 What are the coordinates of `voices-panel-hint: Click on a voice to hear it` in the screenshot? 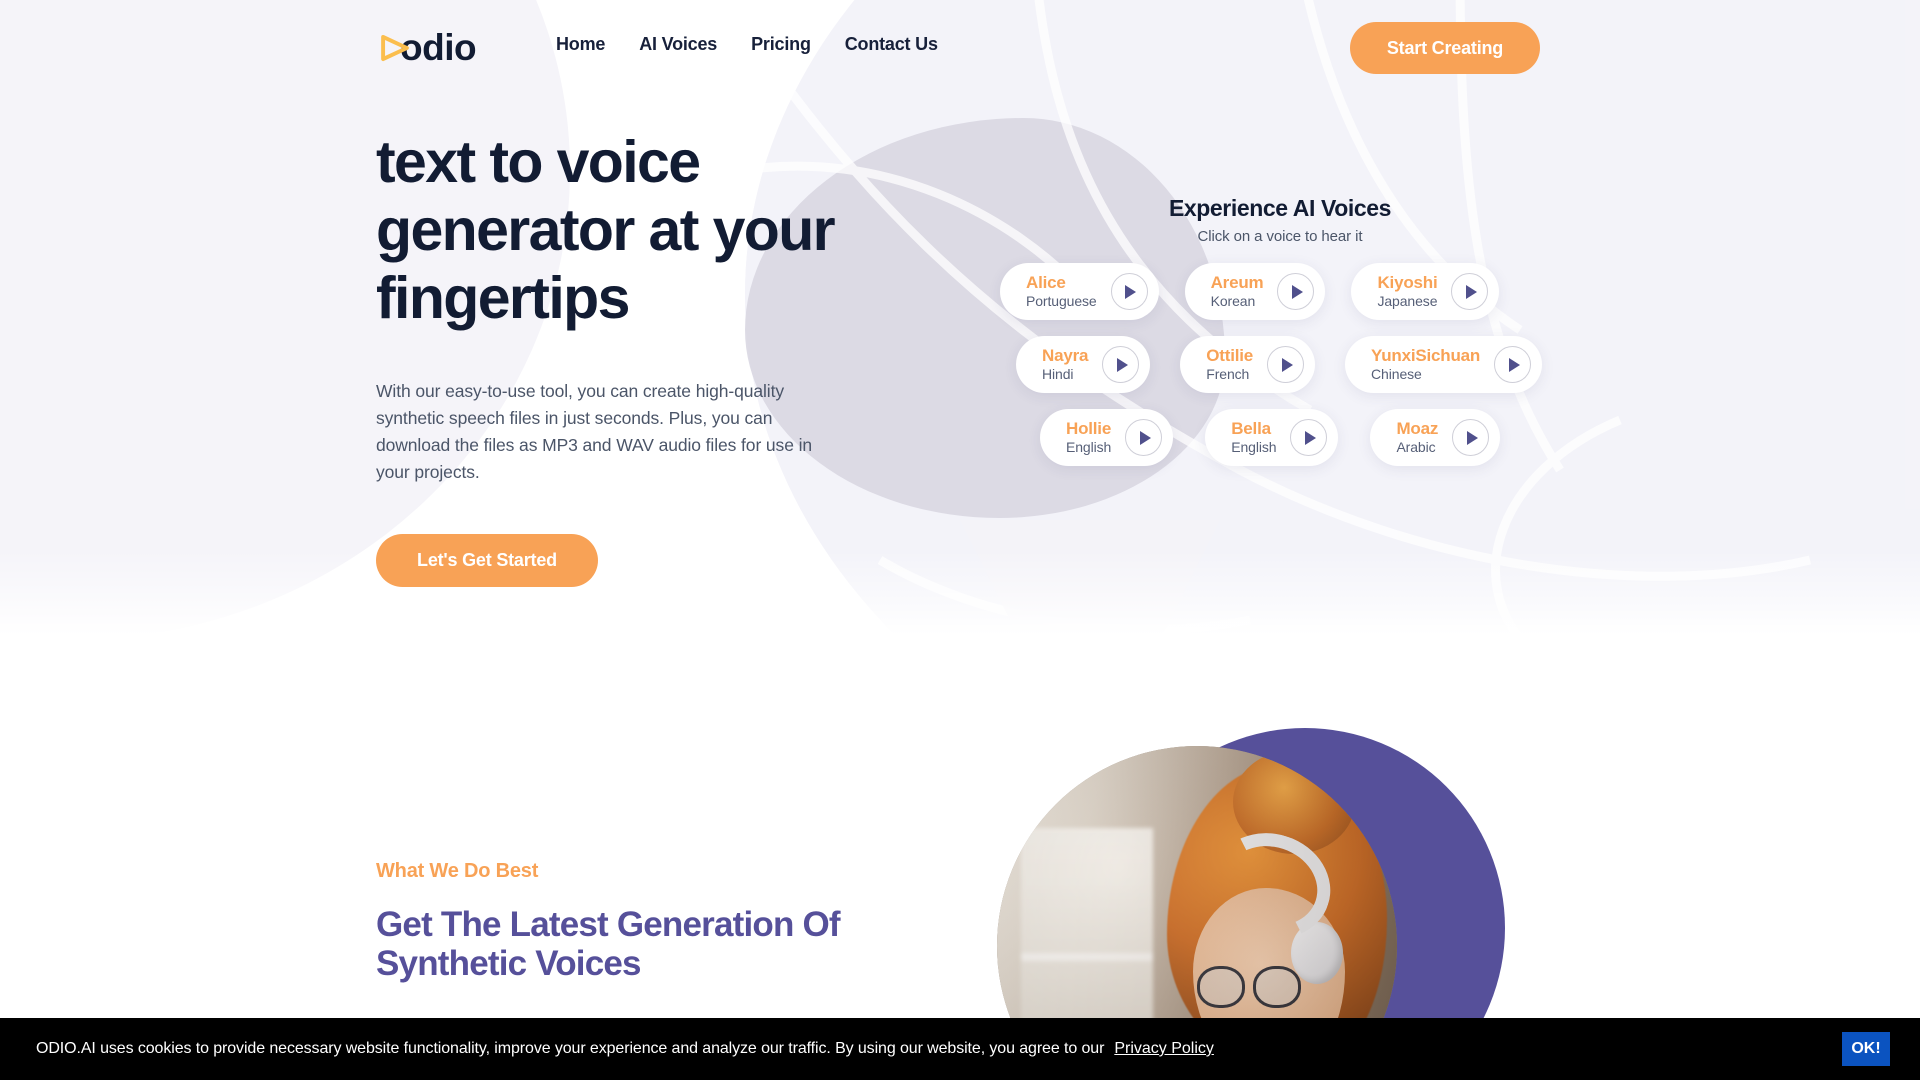 It's located at (1280, 236).